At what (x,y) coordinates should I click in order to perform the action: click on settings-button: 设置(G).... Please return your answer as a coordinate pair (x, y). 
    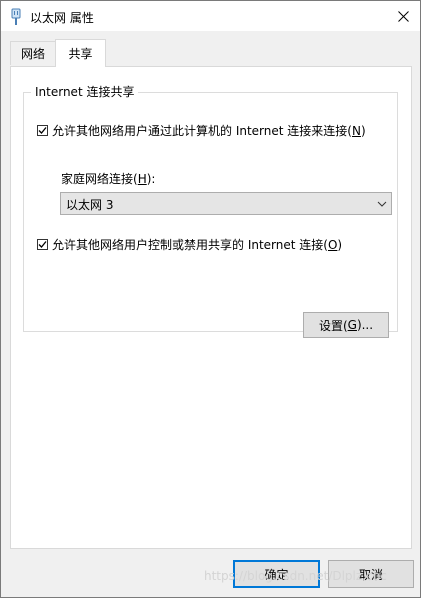
    Looking at the image, I should click on (346, 325).